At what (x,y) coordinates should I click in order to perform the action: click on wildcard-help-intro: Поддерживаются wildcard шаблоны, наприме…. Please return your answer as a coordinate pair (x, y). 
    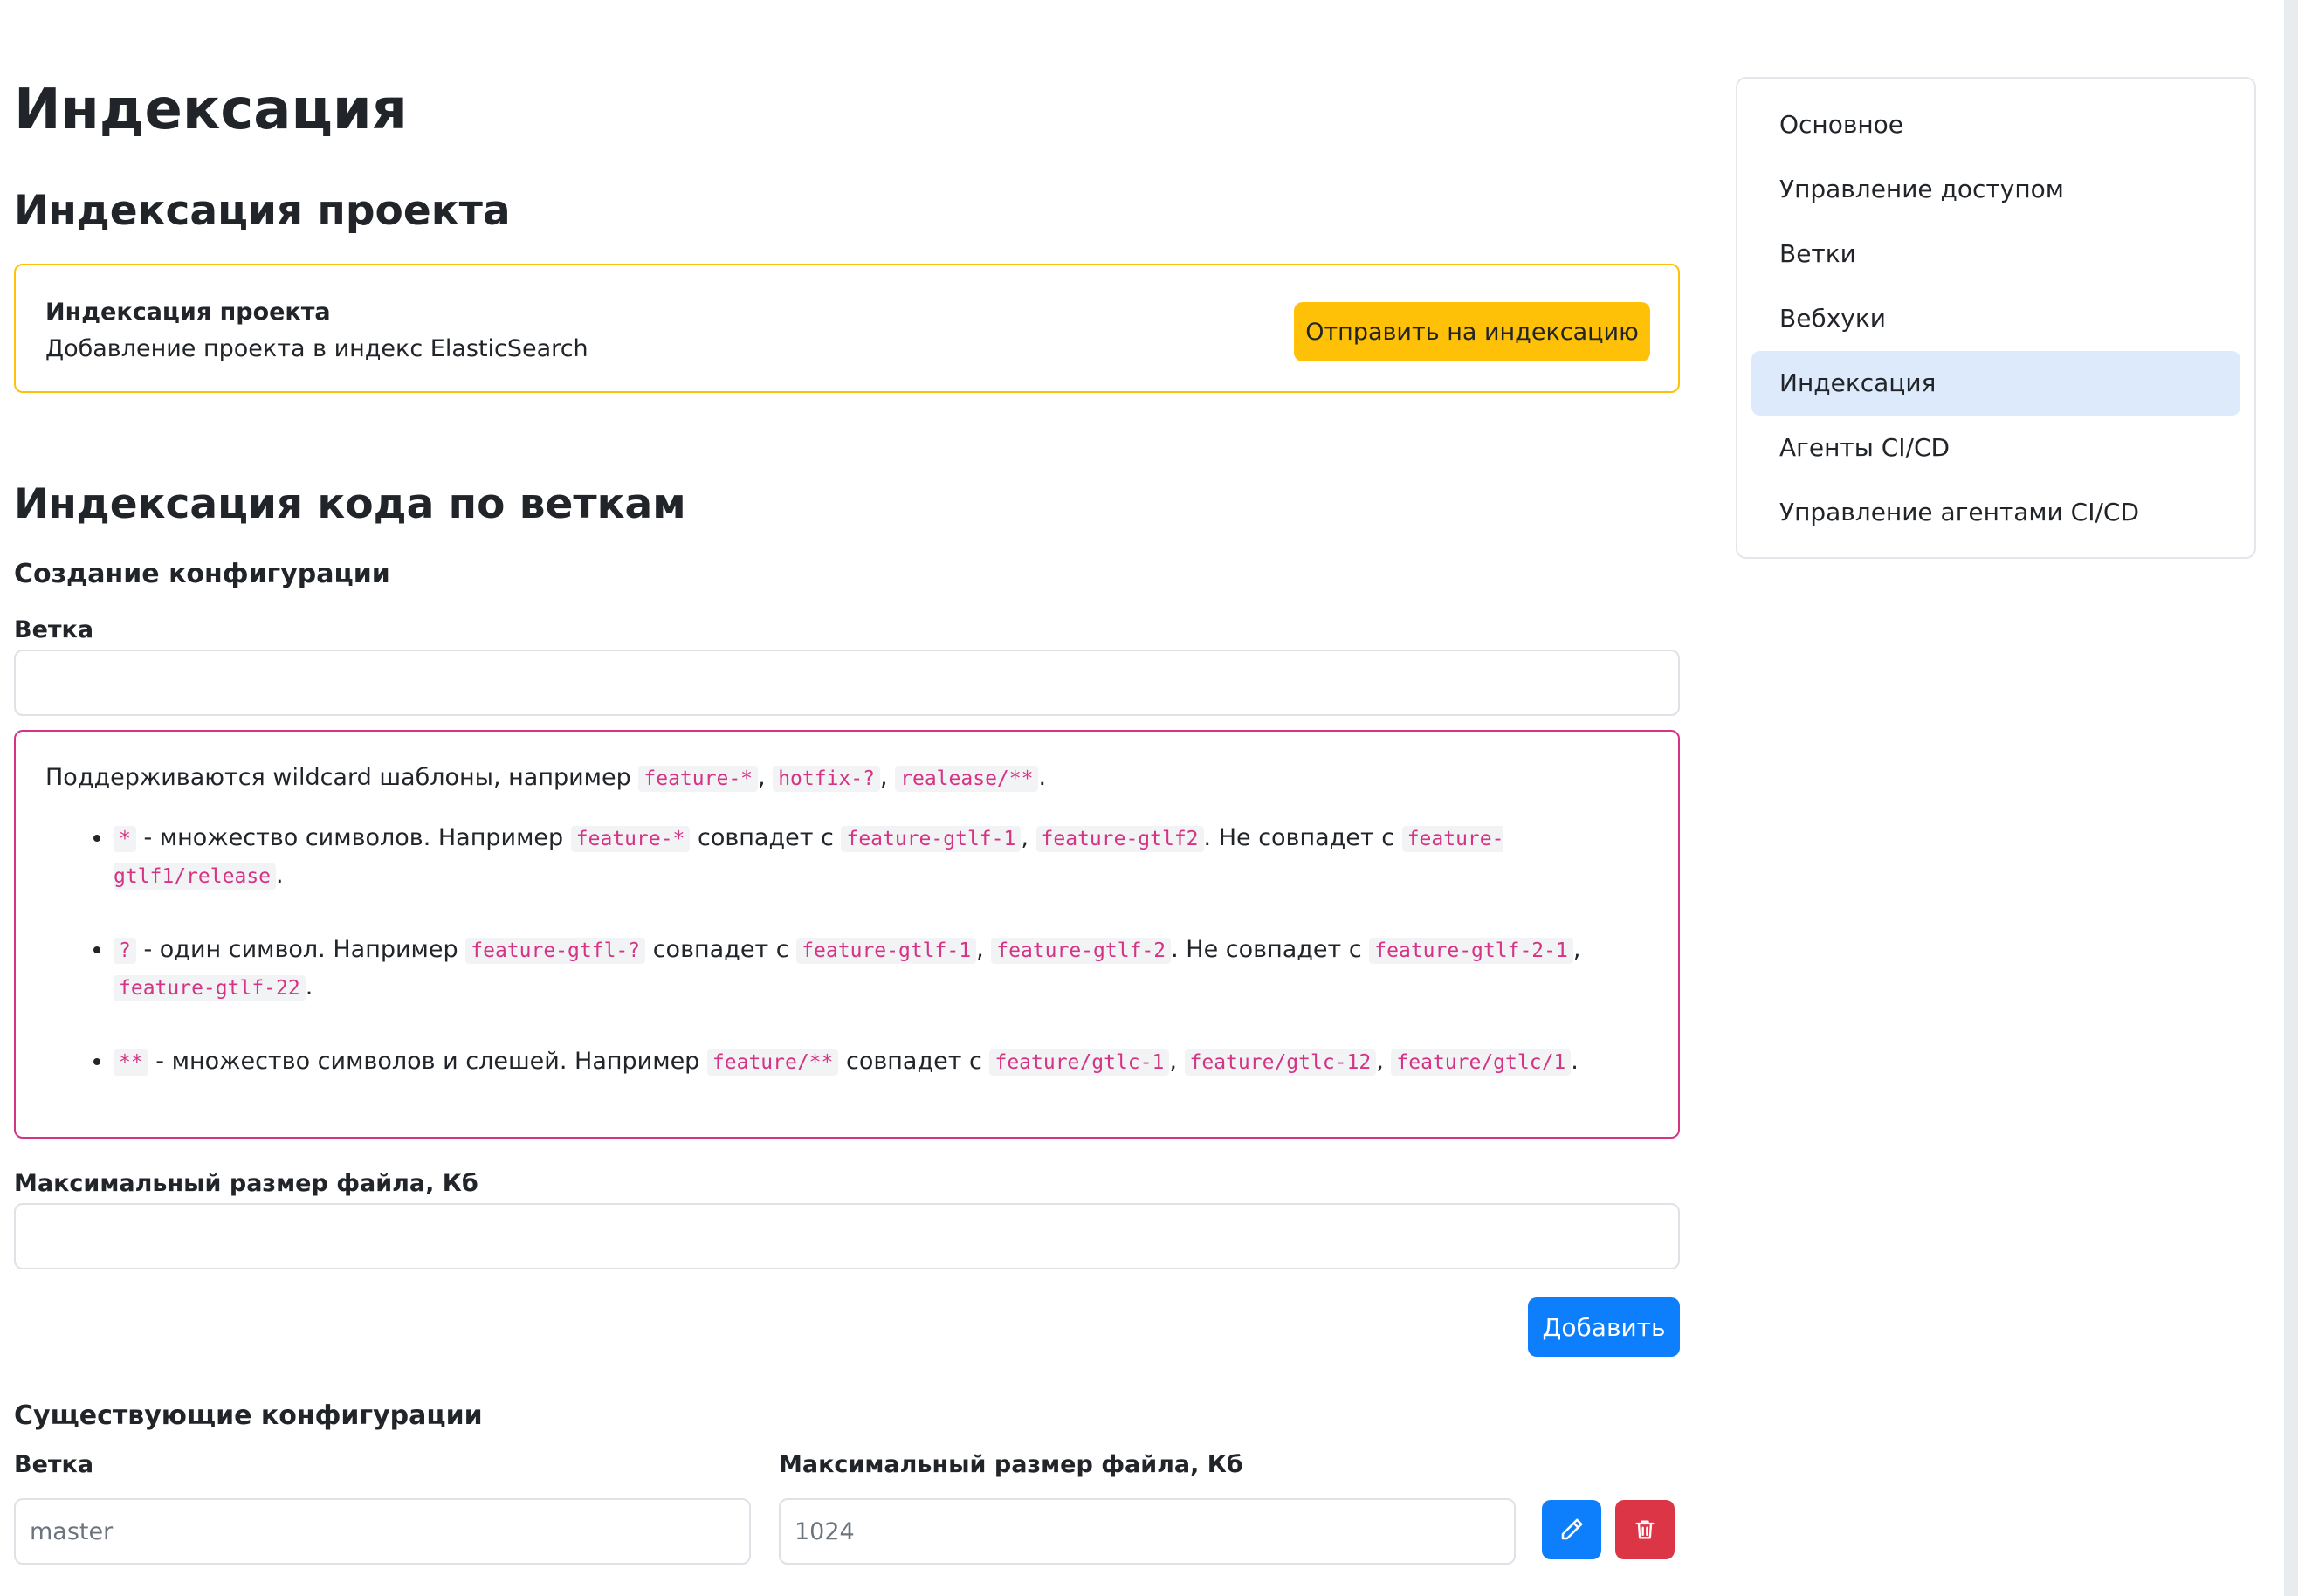
    Looking at the image, I should click on (546, 778).